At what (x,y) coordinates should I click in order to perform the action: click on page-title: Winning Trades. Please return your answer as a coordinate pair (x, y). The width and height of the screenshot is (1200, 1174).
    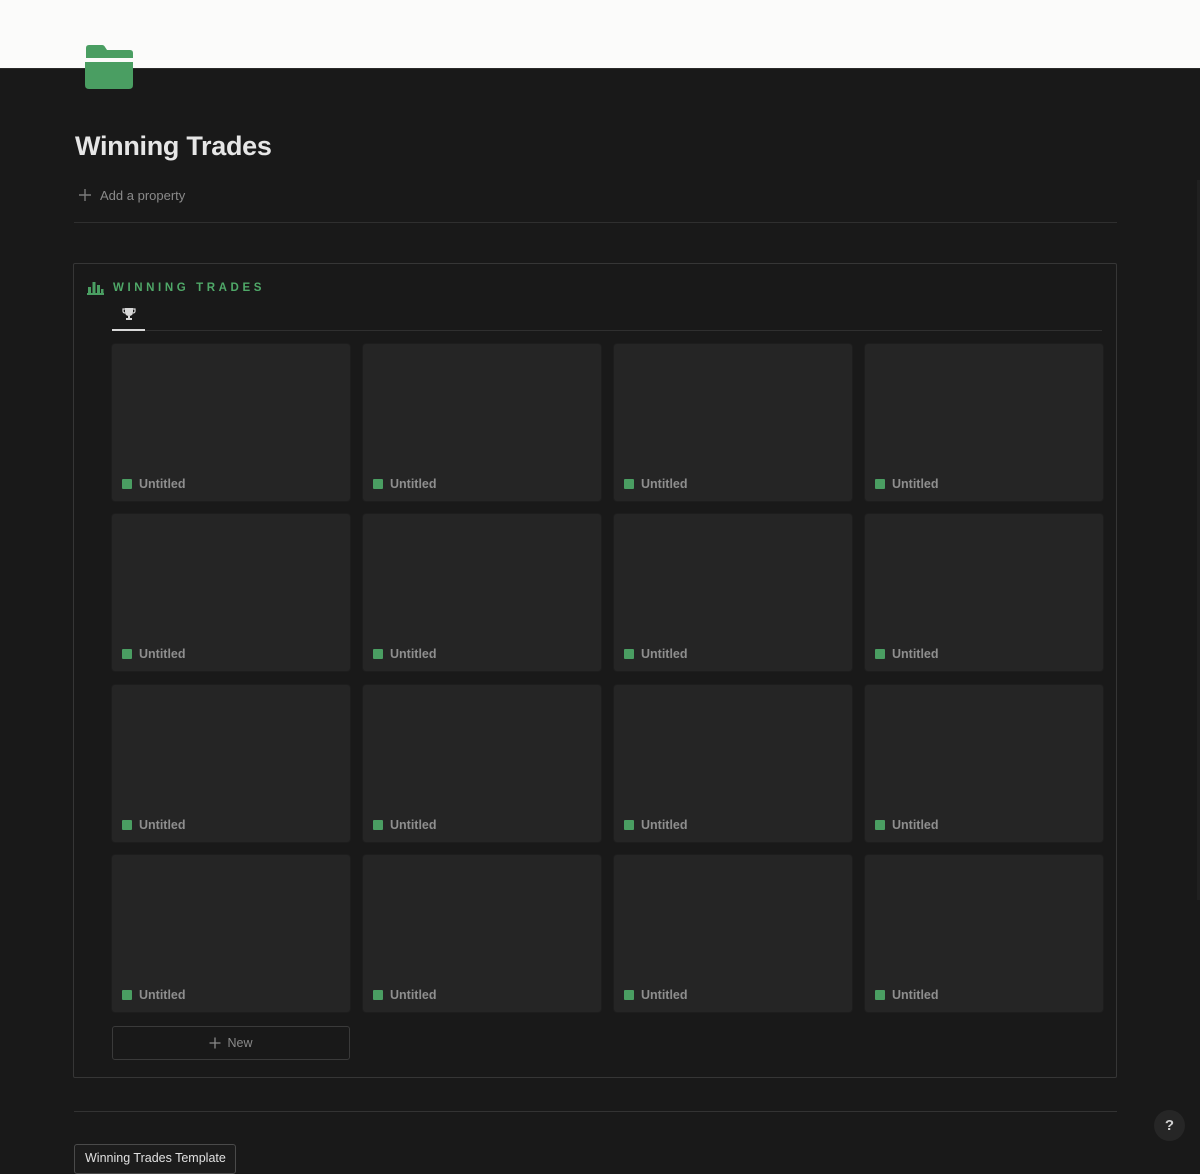
    Looking at the image, I should click on (173, 146).